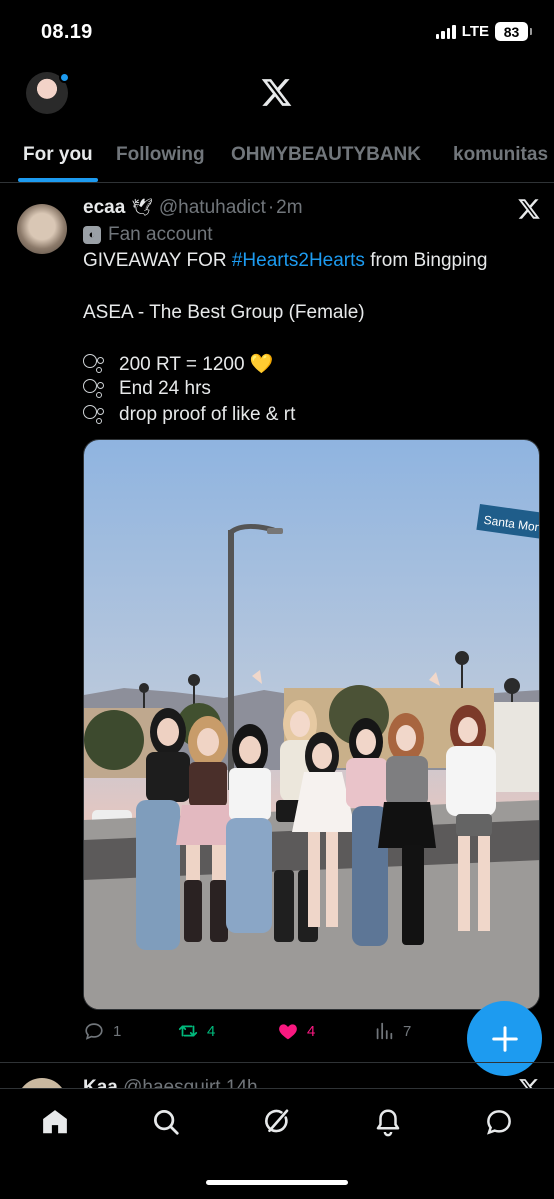 The width and height of the screenshot is (554, 1199). I want to click on network-label: LTE, so click(475, 31).